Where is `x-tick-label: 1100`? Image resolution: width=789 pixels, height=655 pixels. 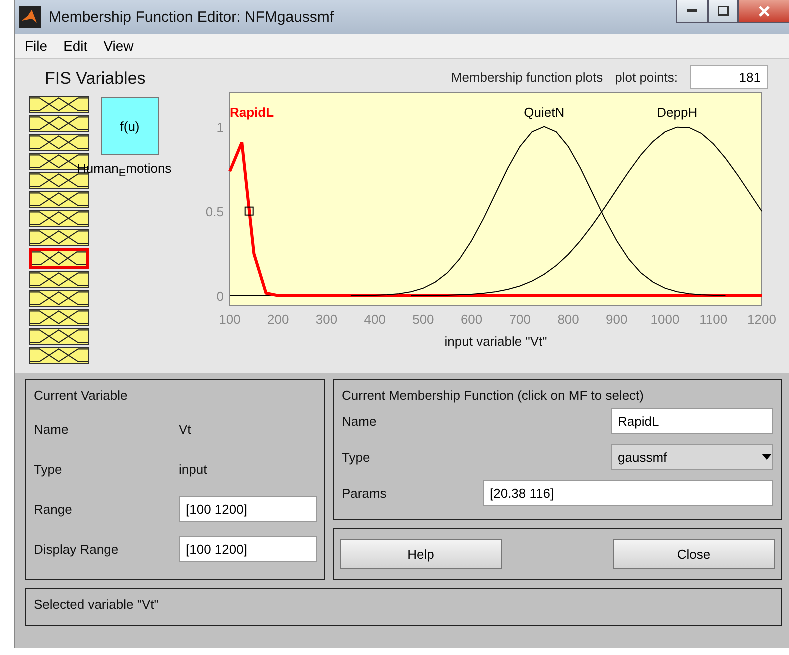 x-tick-label: 1100 is located at coordinates (714, 319).